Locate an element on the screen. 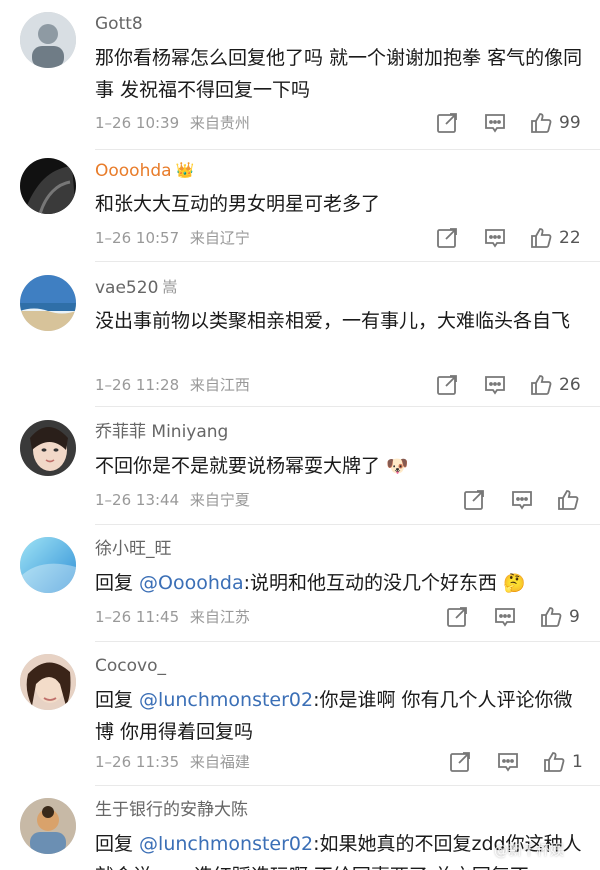  doge-emoji: 🐶 is located at coordinates (397, 466).